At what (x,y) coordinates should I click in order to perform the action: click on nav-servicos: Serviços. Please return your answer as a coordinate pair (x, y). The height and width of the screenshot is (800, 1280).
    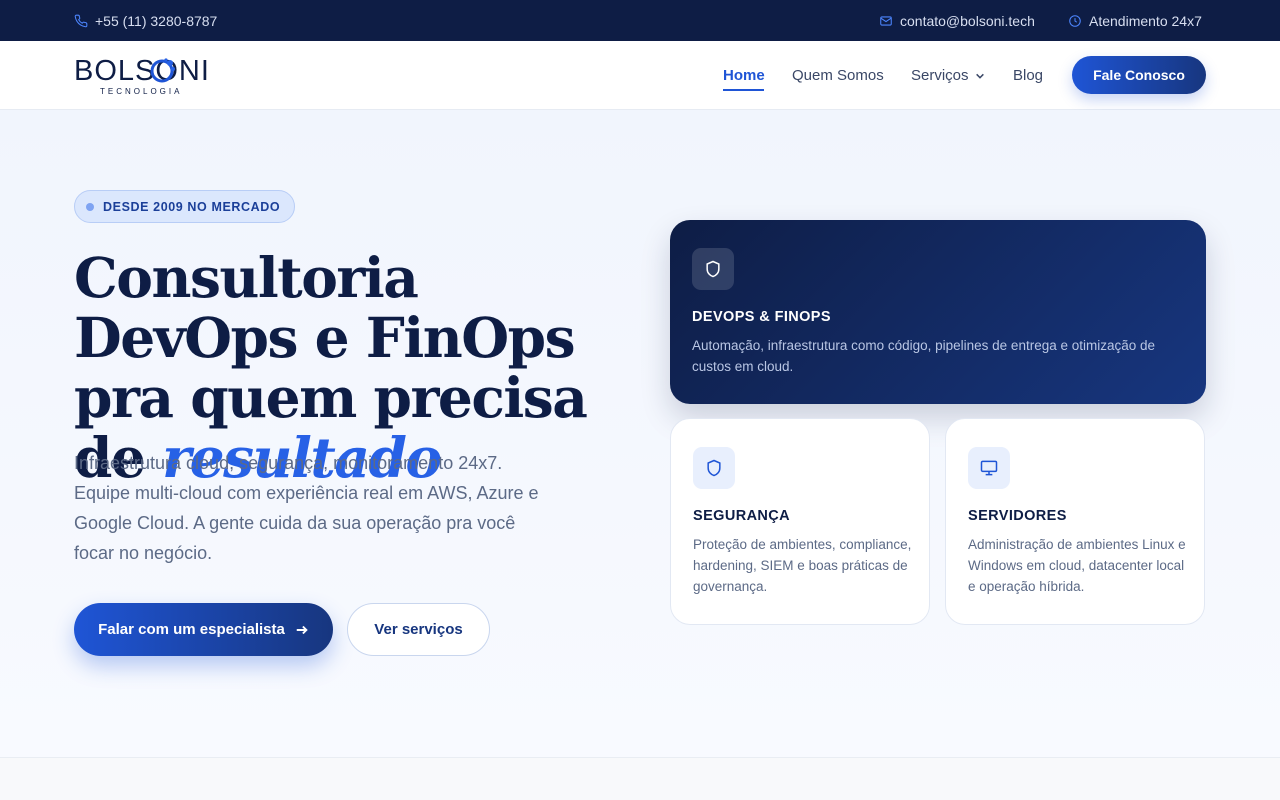
    Looking at the image, I should click on (948, 75).